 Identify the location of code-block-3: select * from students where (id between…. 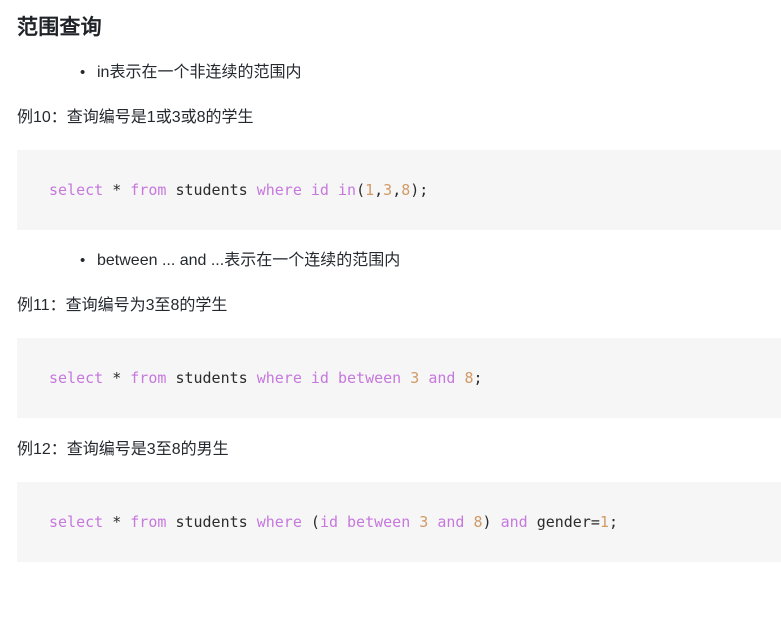
(399, 522).